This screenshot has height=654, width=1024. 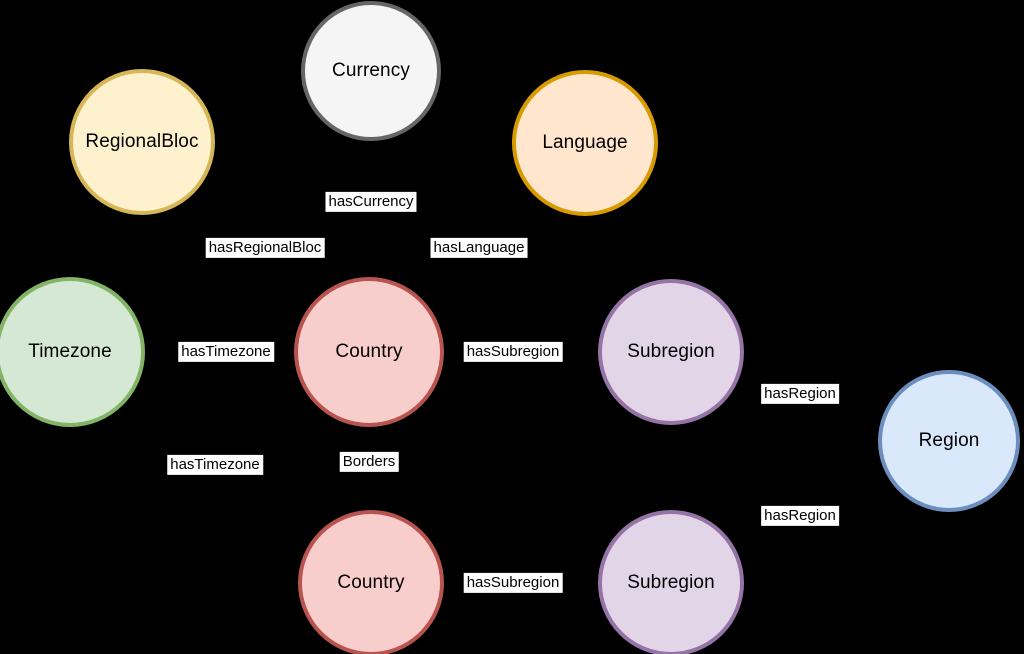 What do you see at coordinates (513, 352) in the screenshot?
I see `edge-label-e-hassubregion-top: hasSubregion` at bounding box center [513, 352].